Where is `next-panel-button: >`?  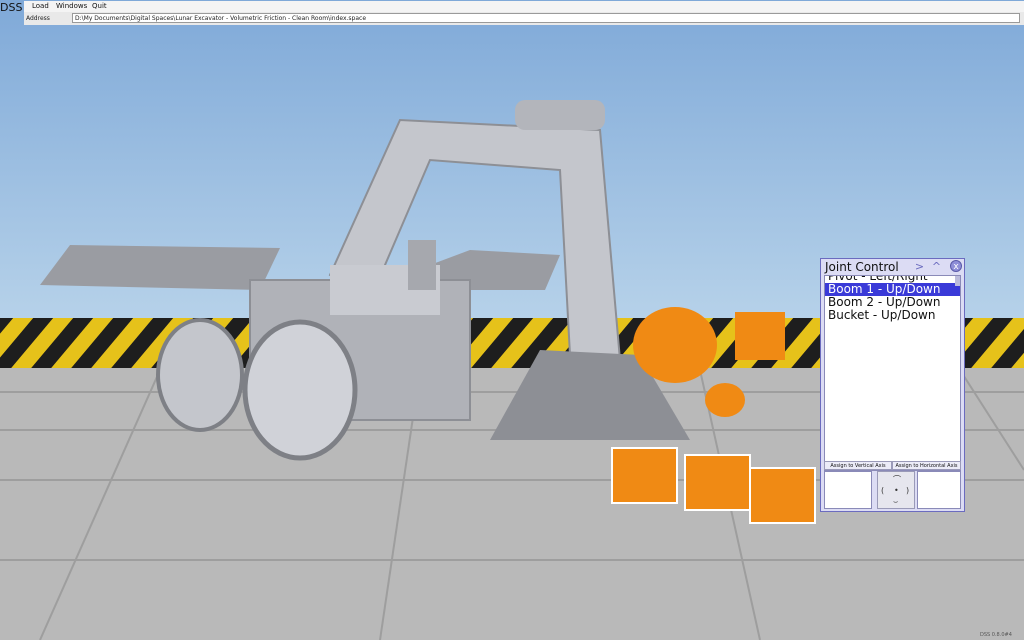 next-panel-button: > is located at coordinates (919, 266).